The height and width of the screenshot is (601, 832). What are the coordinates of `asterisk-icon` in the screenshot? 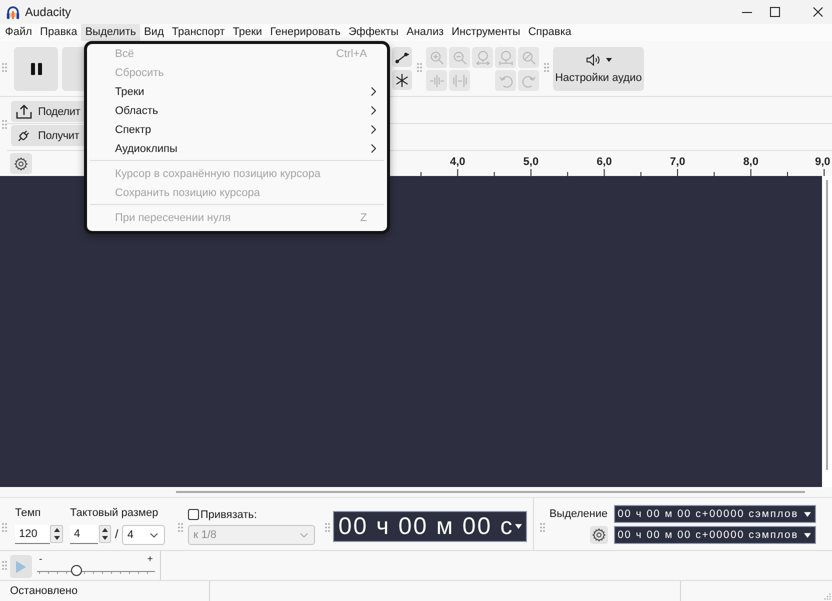 It's located at (402, 80).